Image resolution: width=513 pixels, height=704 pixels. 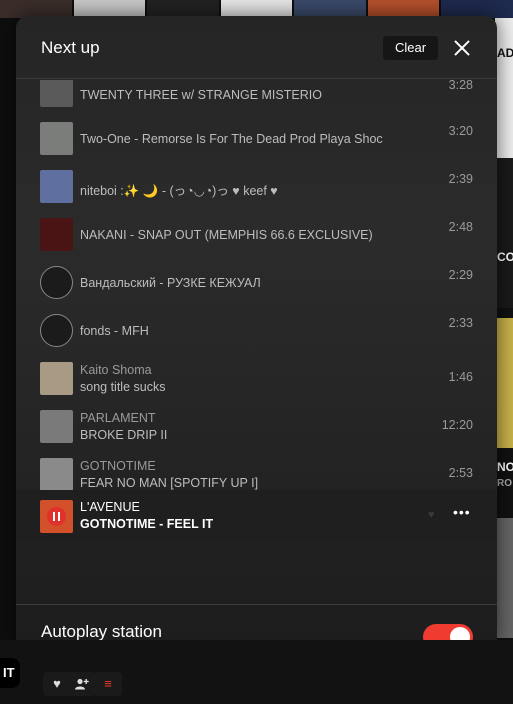 I want to click on heart-icon: ♥, so click(x=57, y=684).